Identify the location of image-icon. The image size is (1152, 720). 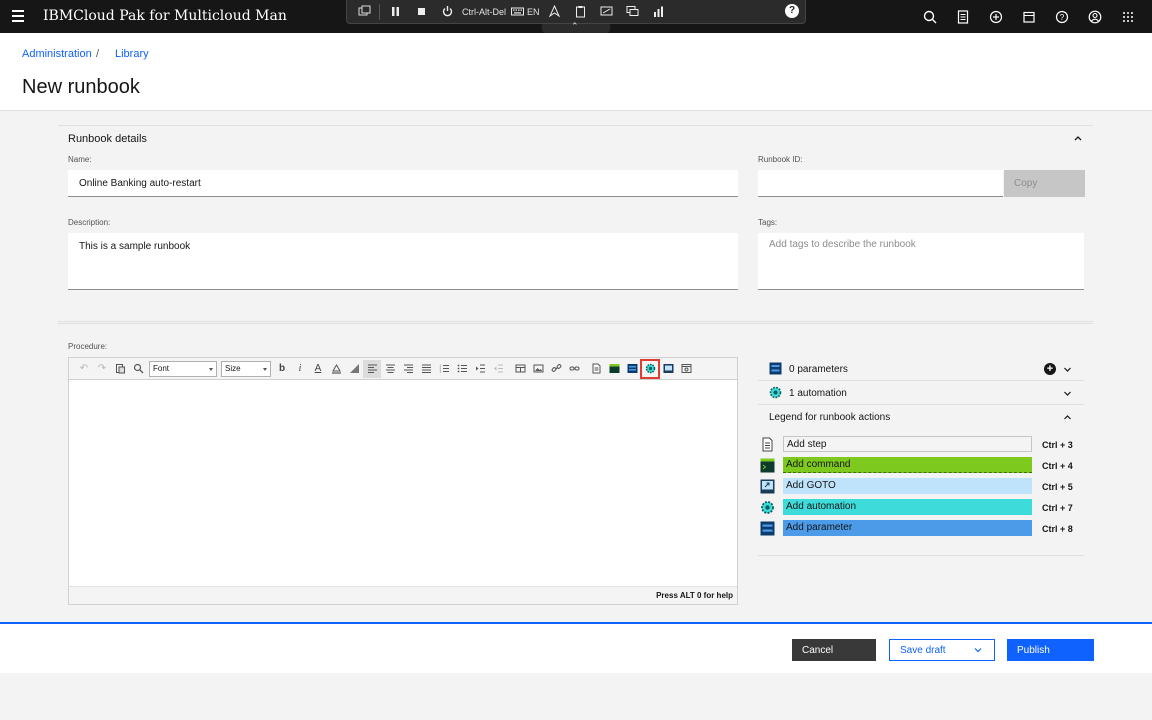
(538, 369).